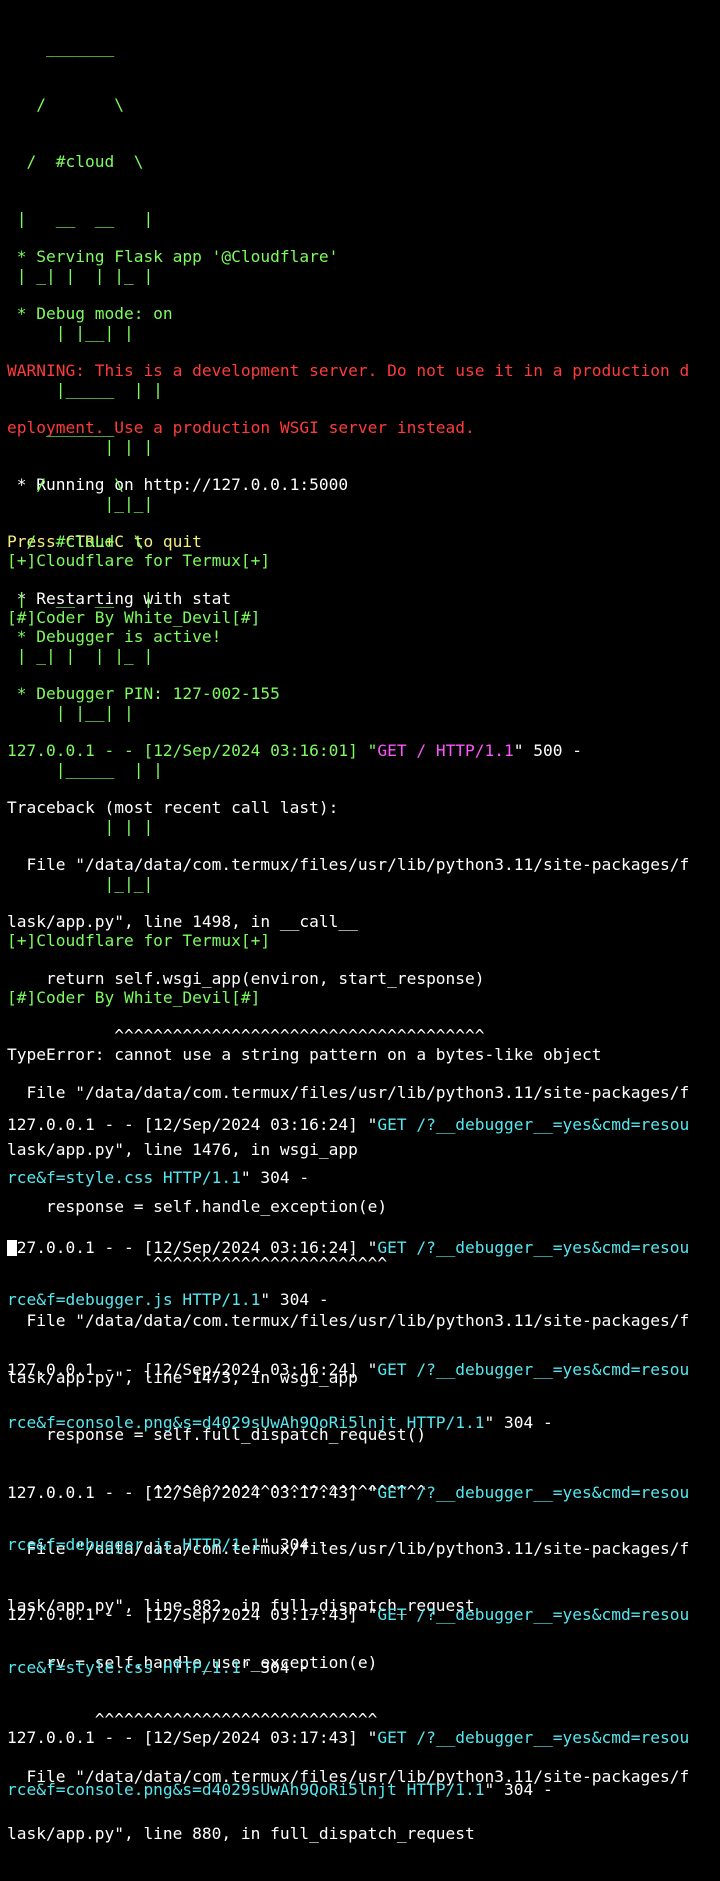 The image size is (720, 1881). Describe the element at coordinates (12, 1248) in the screenshot. I see `terminal-cursor` at that location.